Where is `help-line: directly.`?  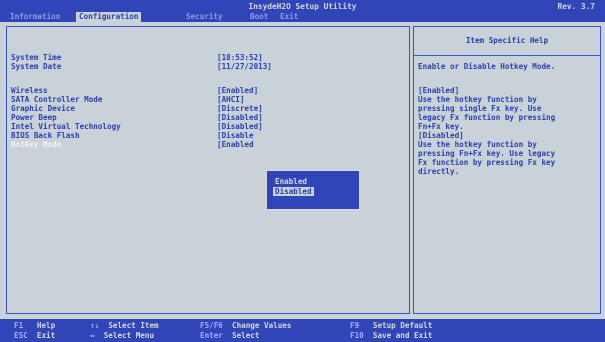 help-line: directly. is located at coordinates (439, 171).